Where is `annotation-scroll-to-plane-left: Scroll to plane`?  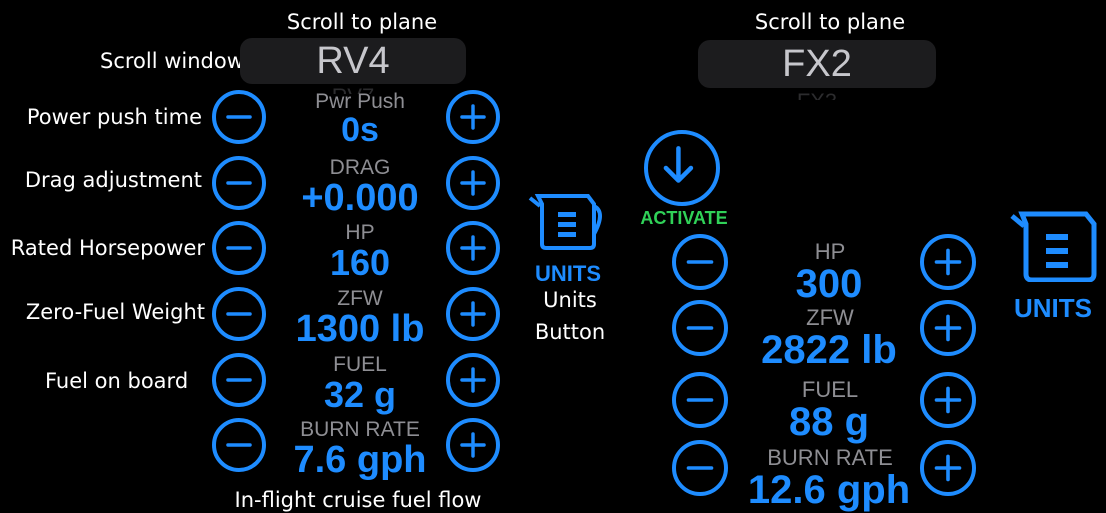
annotation-scroll-to-plane-left: Scroll to plane is located at coordinates (362, 22).